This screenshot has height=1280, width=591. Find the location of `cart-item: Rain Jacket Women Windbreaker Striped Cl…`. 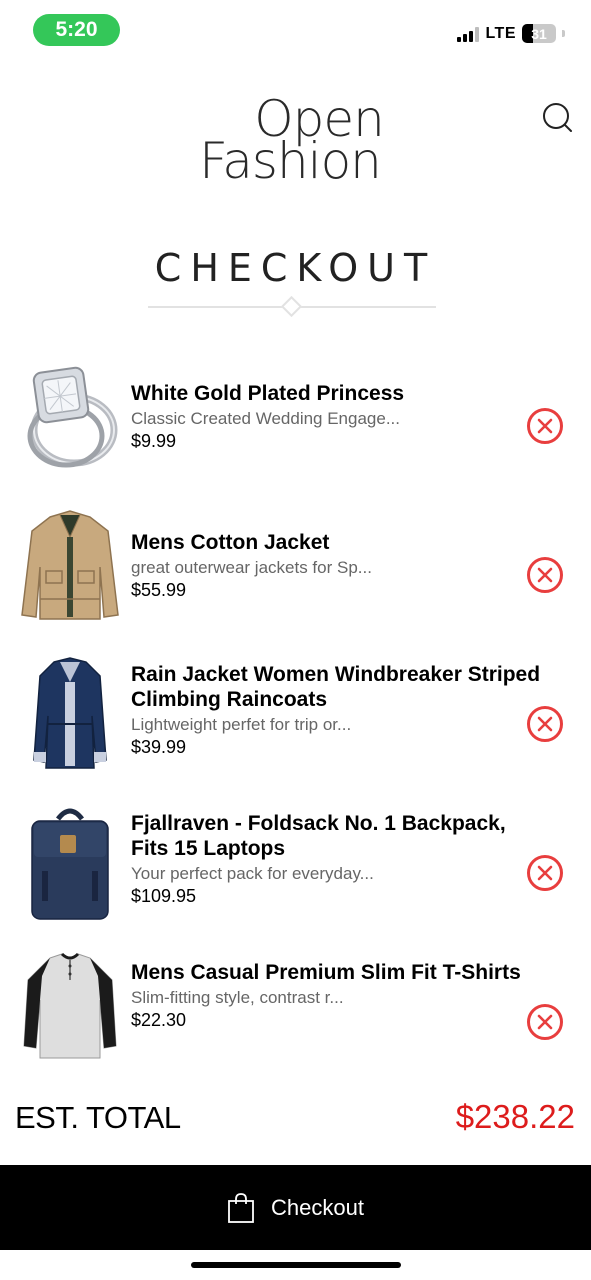

cart-item: Rain Jacket Women Windbreaker Striped Cl… is located at coordinates (295, 726).